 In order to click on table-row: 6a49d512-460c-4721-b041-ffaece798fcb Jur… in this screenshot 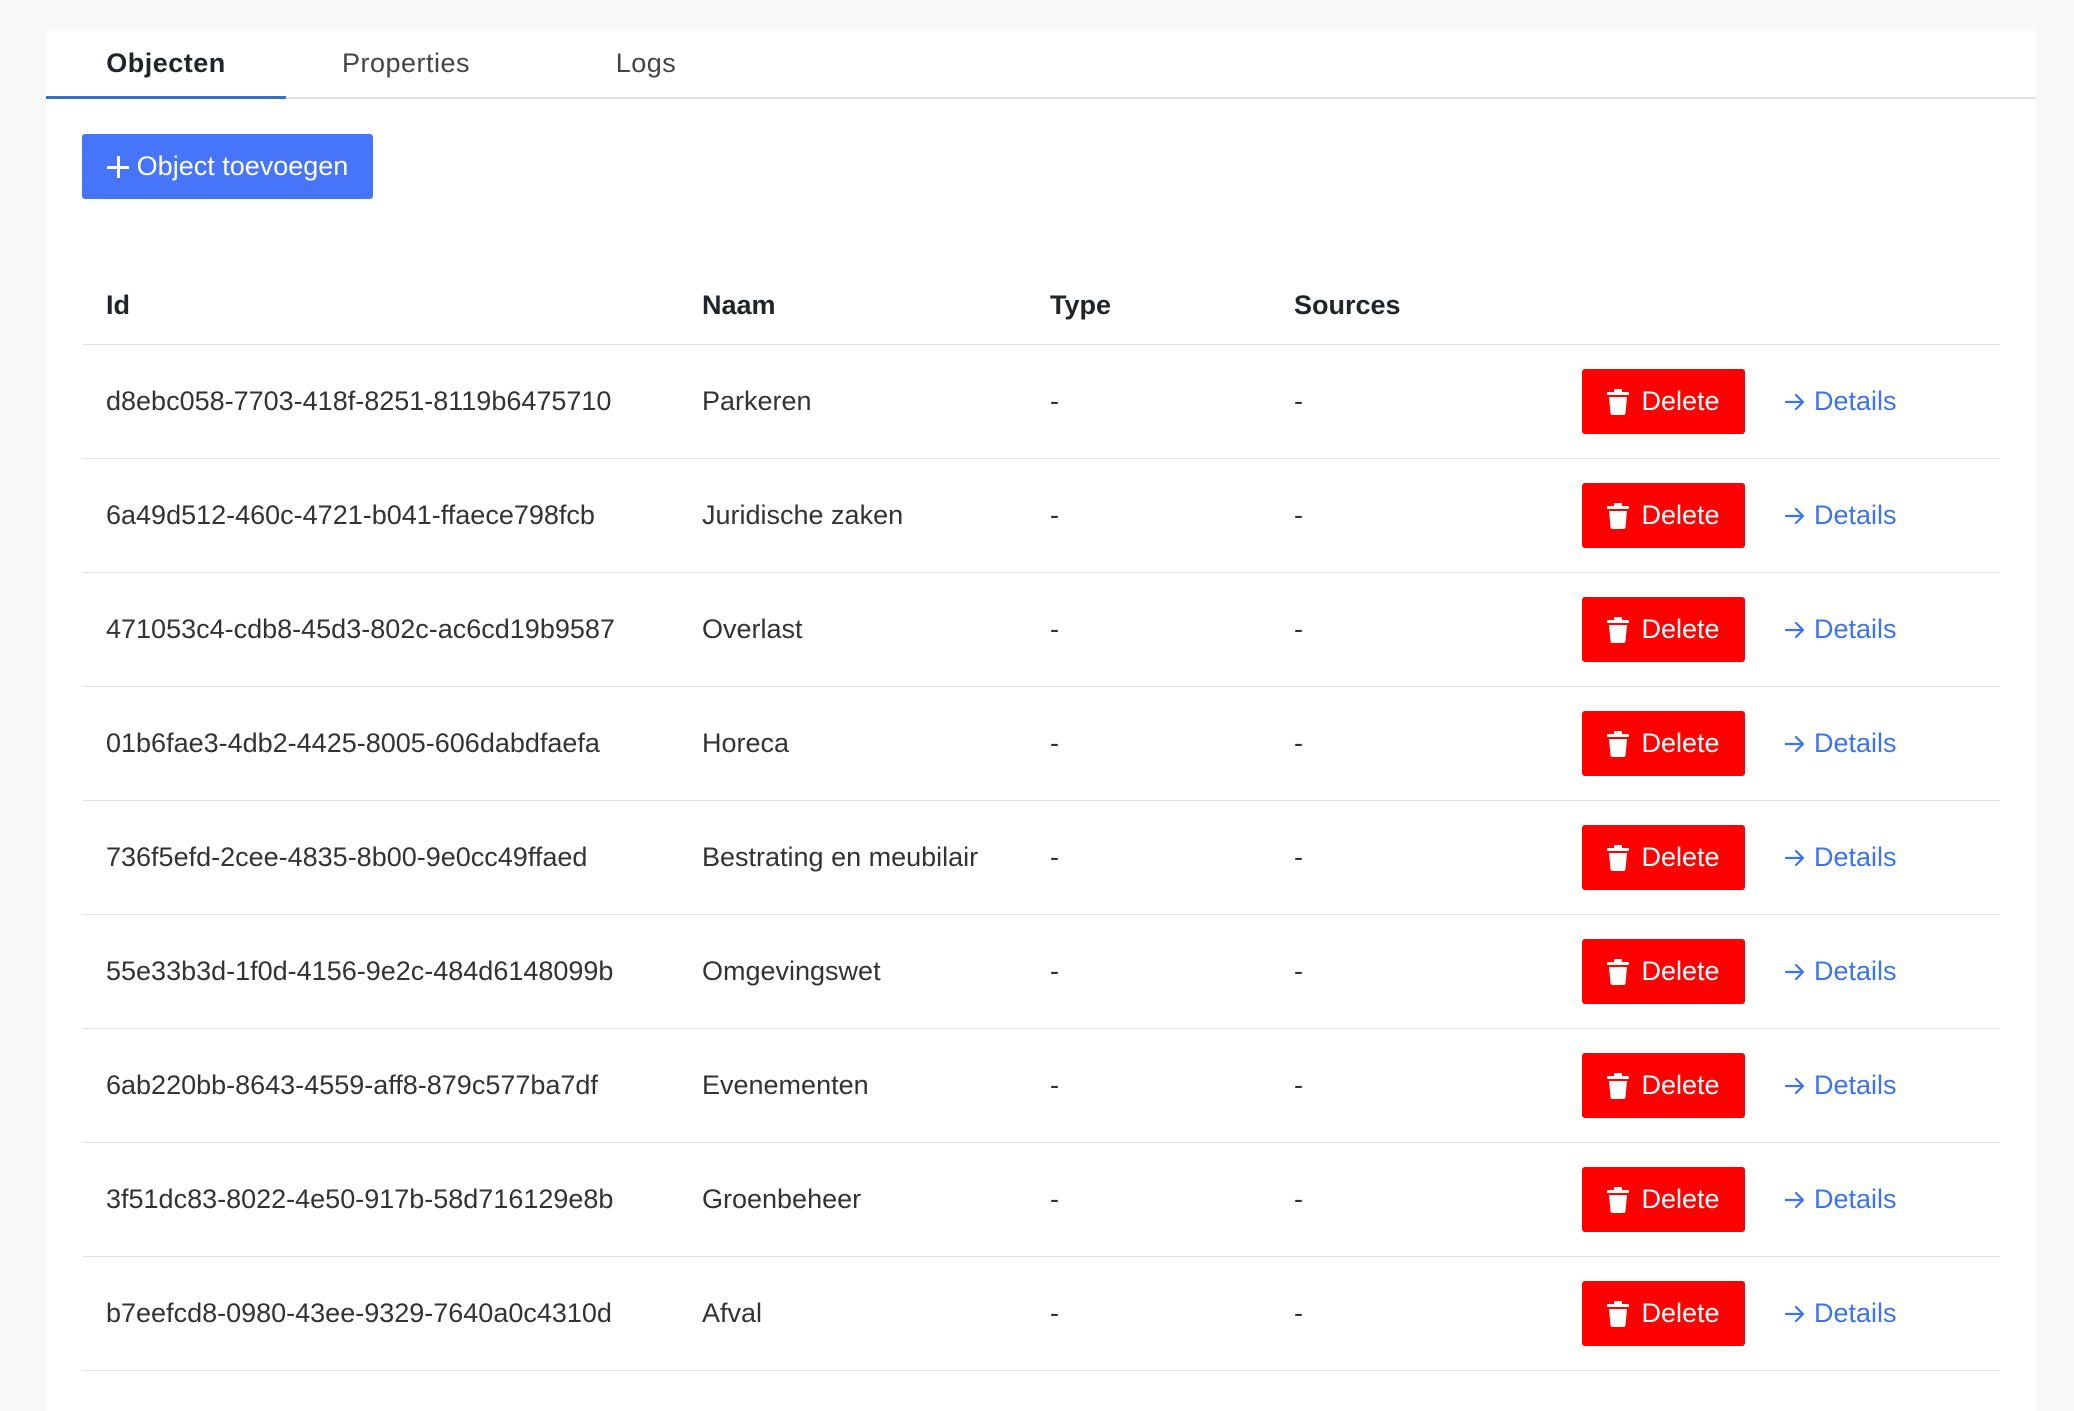, I will do `click(1041, 516)`.